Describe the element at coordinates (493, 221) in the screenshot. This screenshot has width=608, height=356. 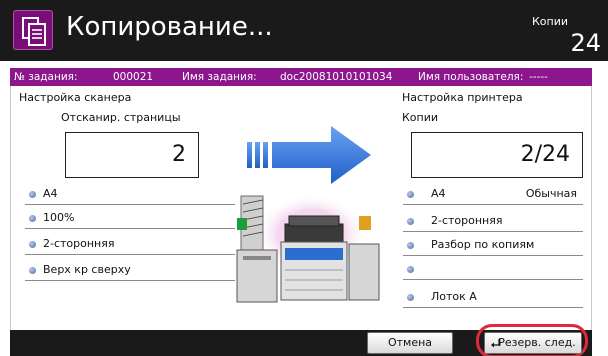
I see `printer-setting-row: 2-сторонняя` at that location.